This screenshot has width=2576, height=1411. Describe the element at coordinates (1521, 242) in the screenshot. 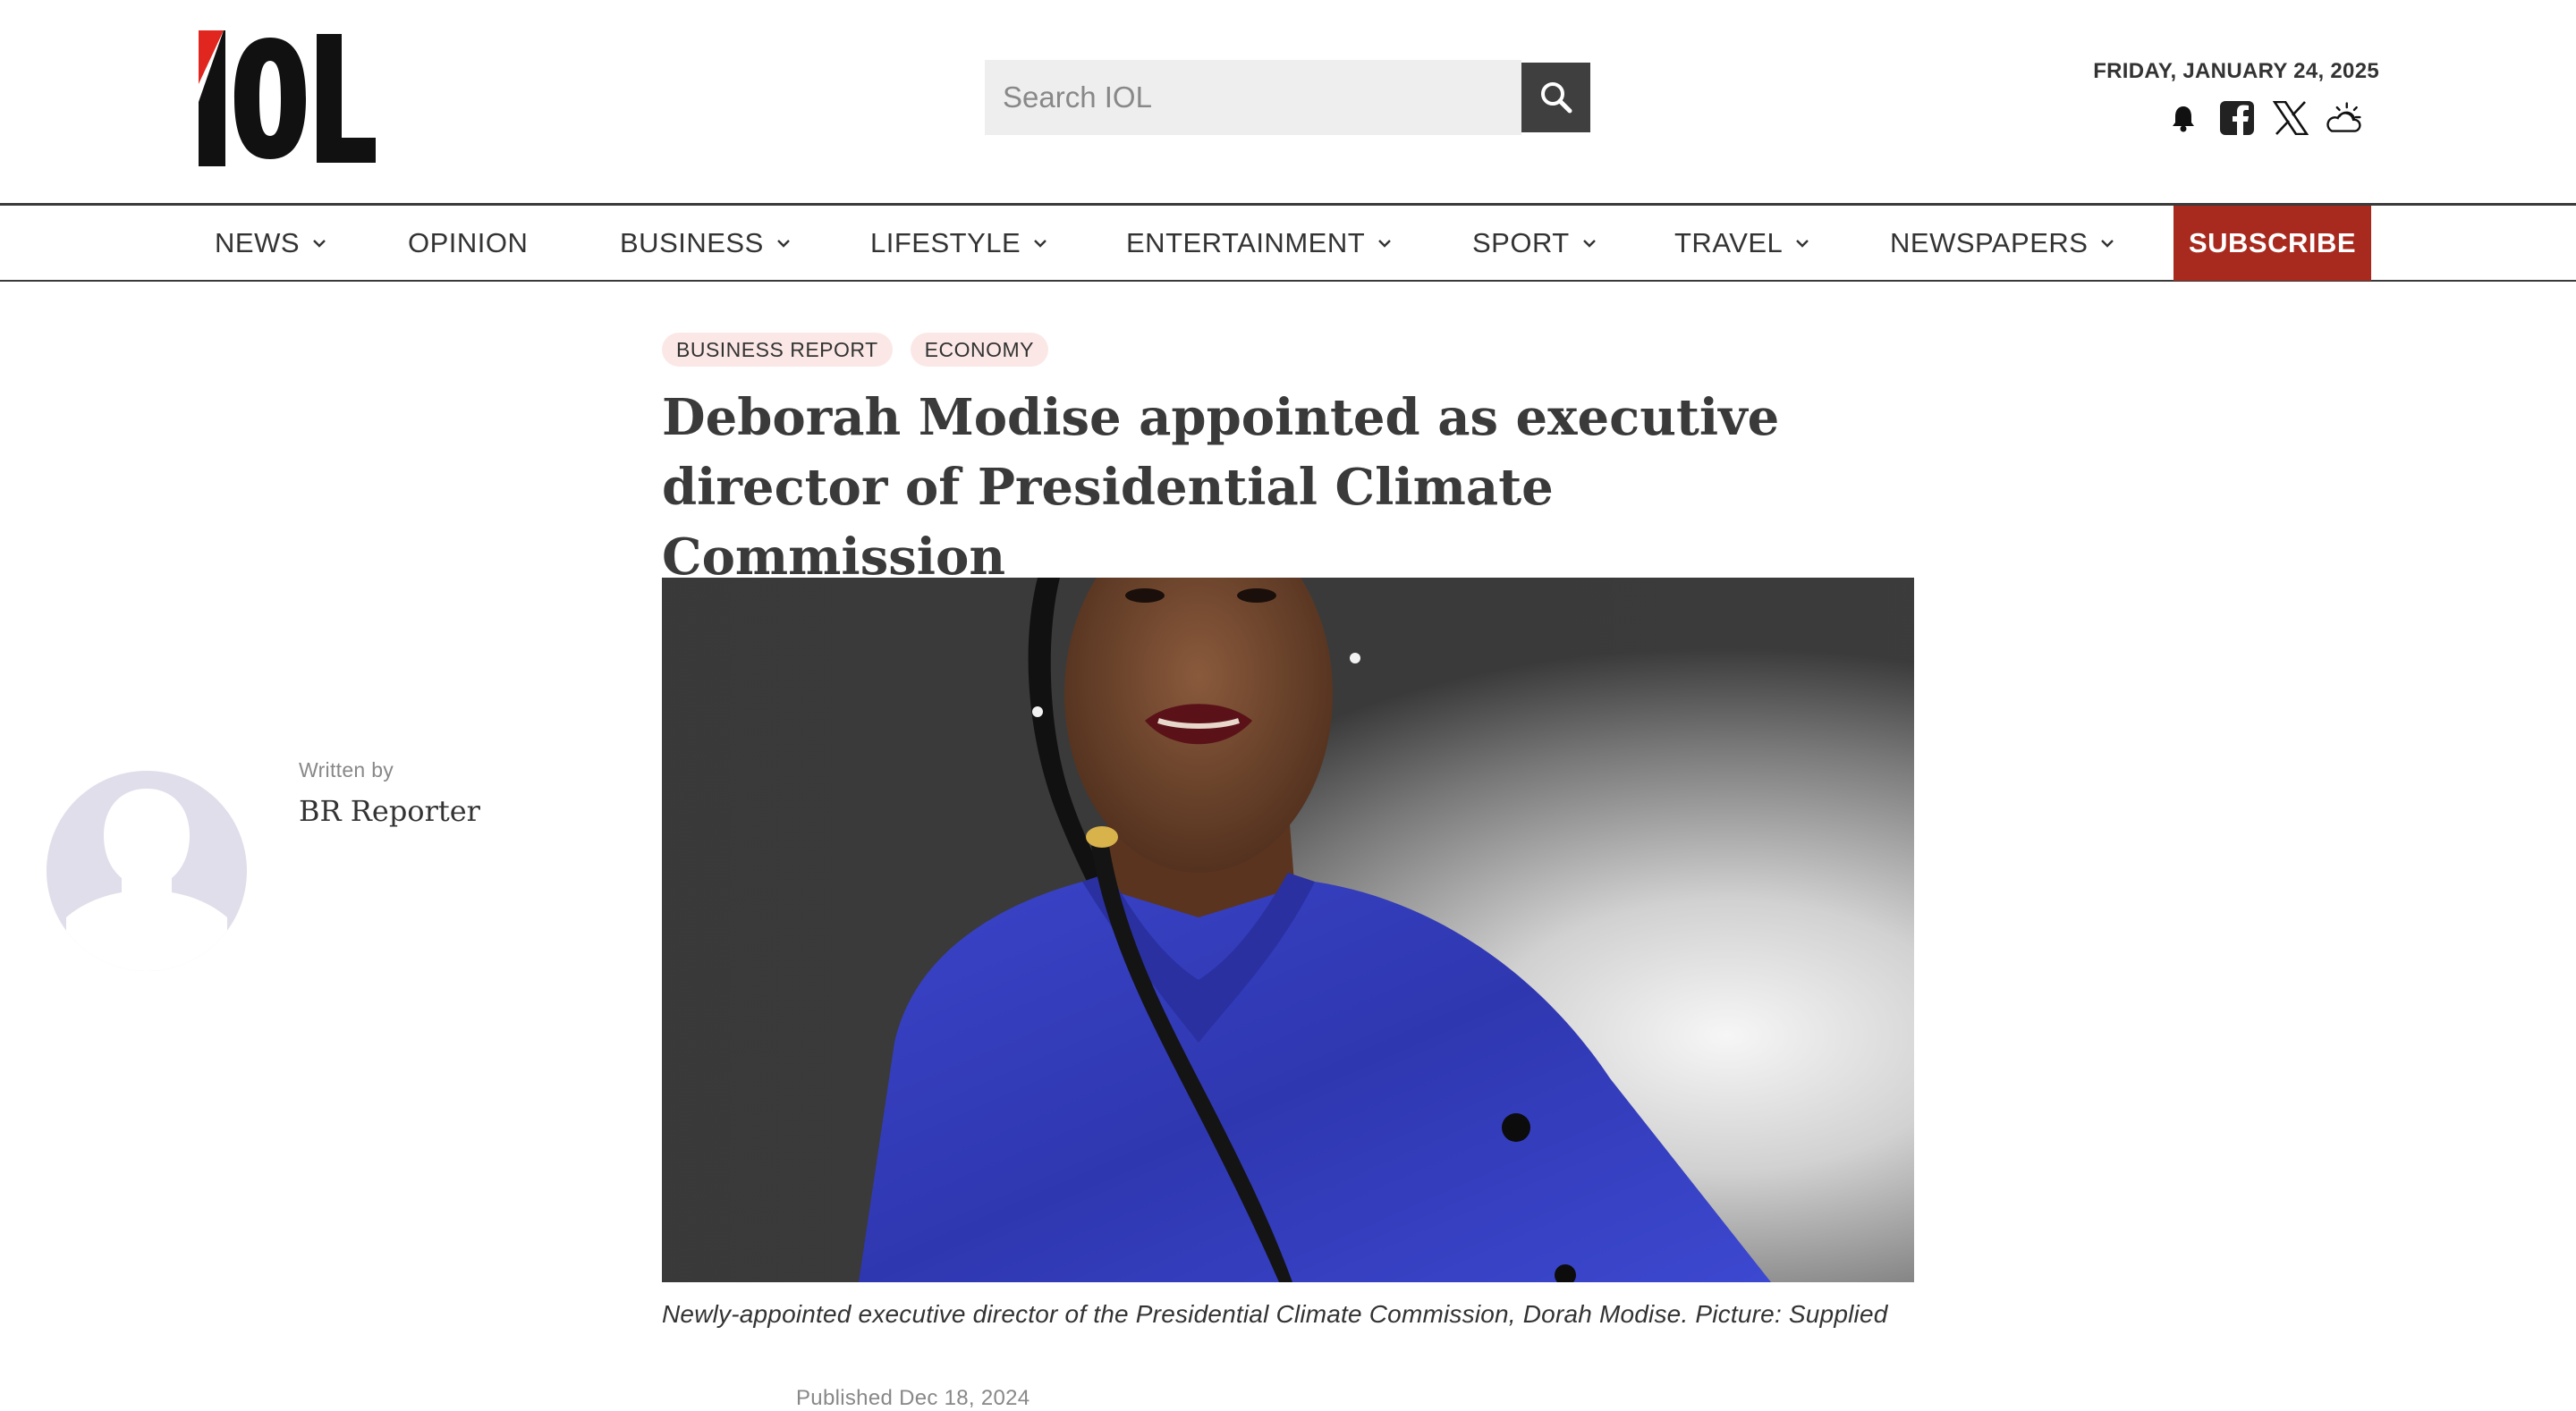

I see `nav-item-label: SPORT` at that location.